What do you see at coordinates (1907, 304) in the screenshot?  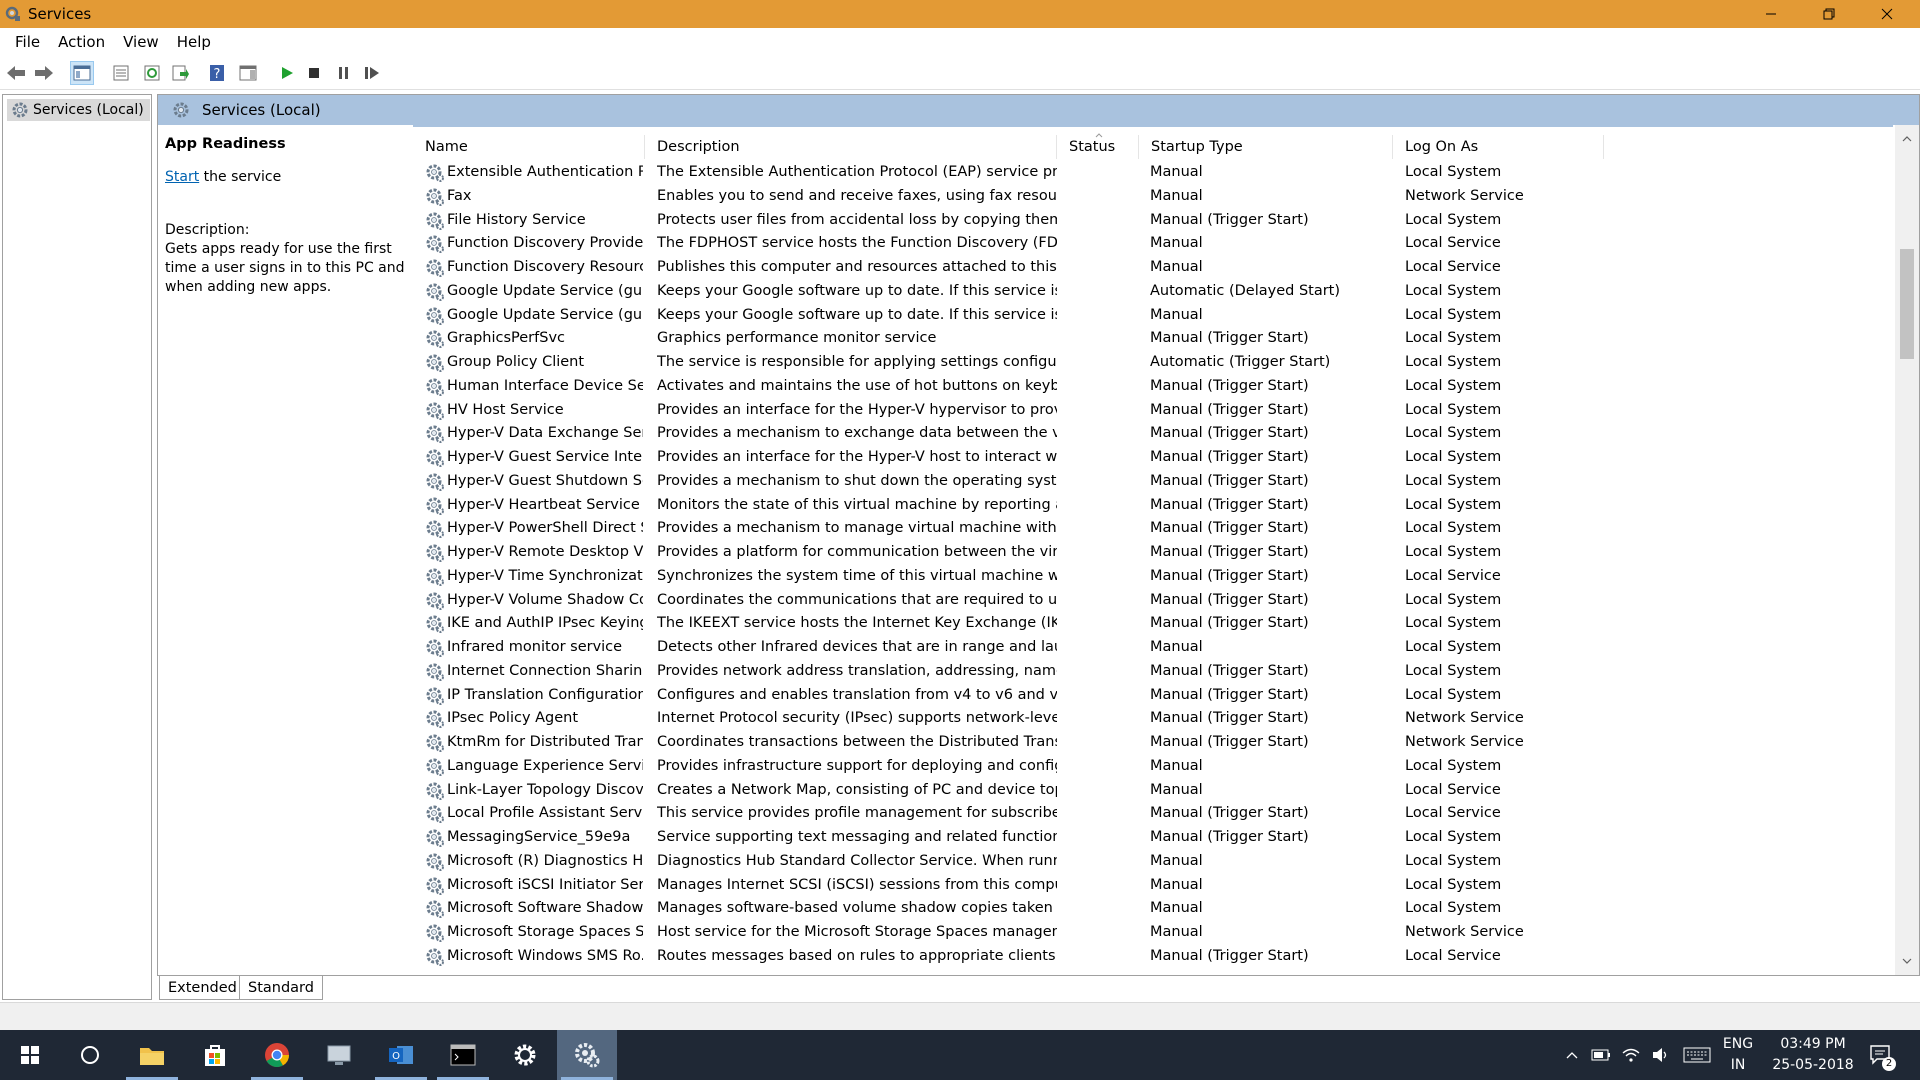 I see `scrollbar-thumb` at bounding box center [1907, 304].